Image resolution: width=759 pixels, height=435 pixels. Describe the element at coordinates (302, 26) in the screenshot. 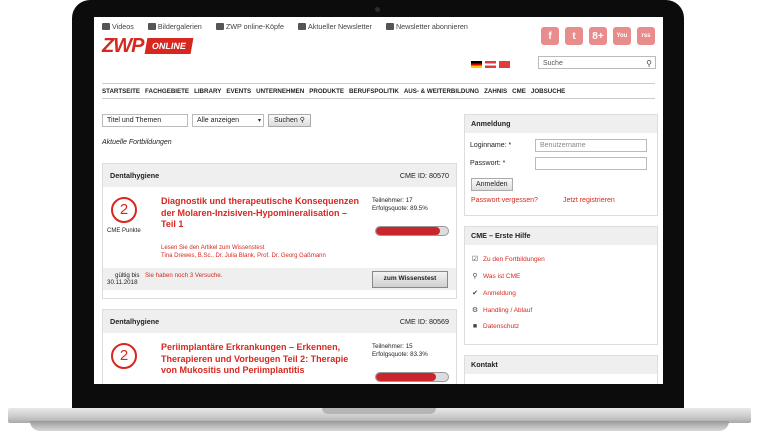

I see `mail-icon` at that location.